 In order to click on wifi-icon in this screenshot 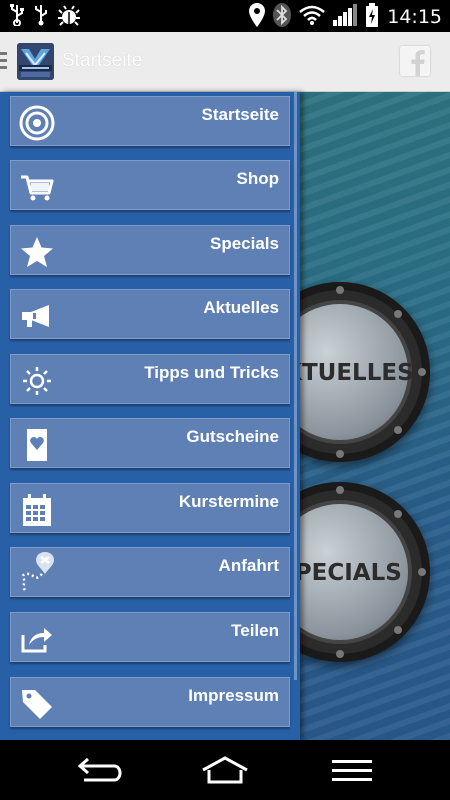, I will do `click(312, 17)`.